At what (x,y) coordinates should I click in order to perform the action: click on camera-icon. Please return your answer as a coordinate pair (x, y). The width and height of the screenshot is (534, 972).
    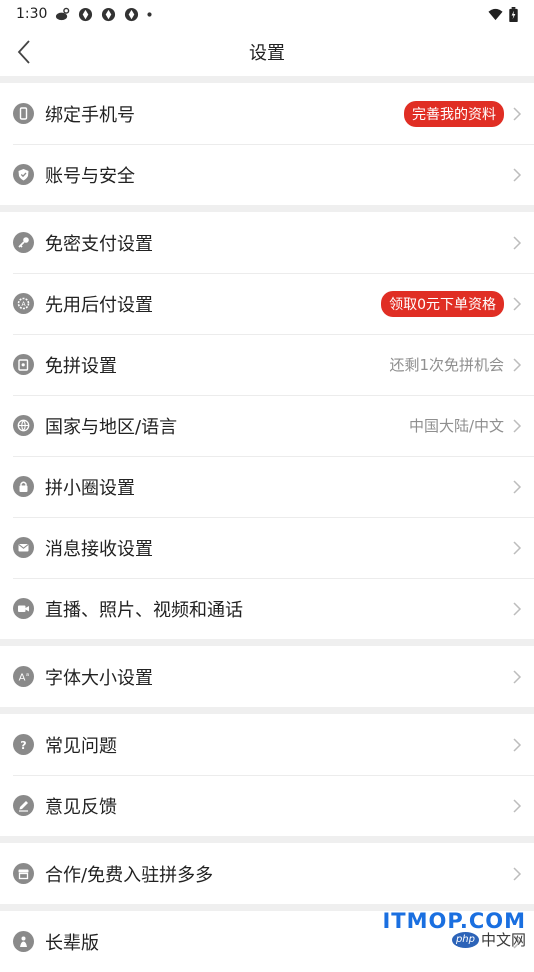
    Looking at the image, I should click on (23, 608).